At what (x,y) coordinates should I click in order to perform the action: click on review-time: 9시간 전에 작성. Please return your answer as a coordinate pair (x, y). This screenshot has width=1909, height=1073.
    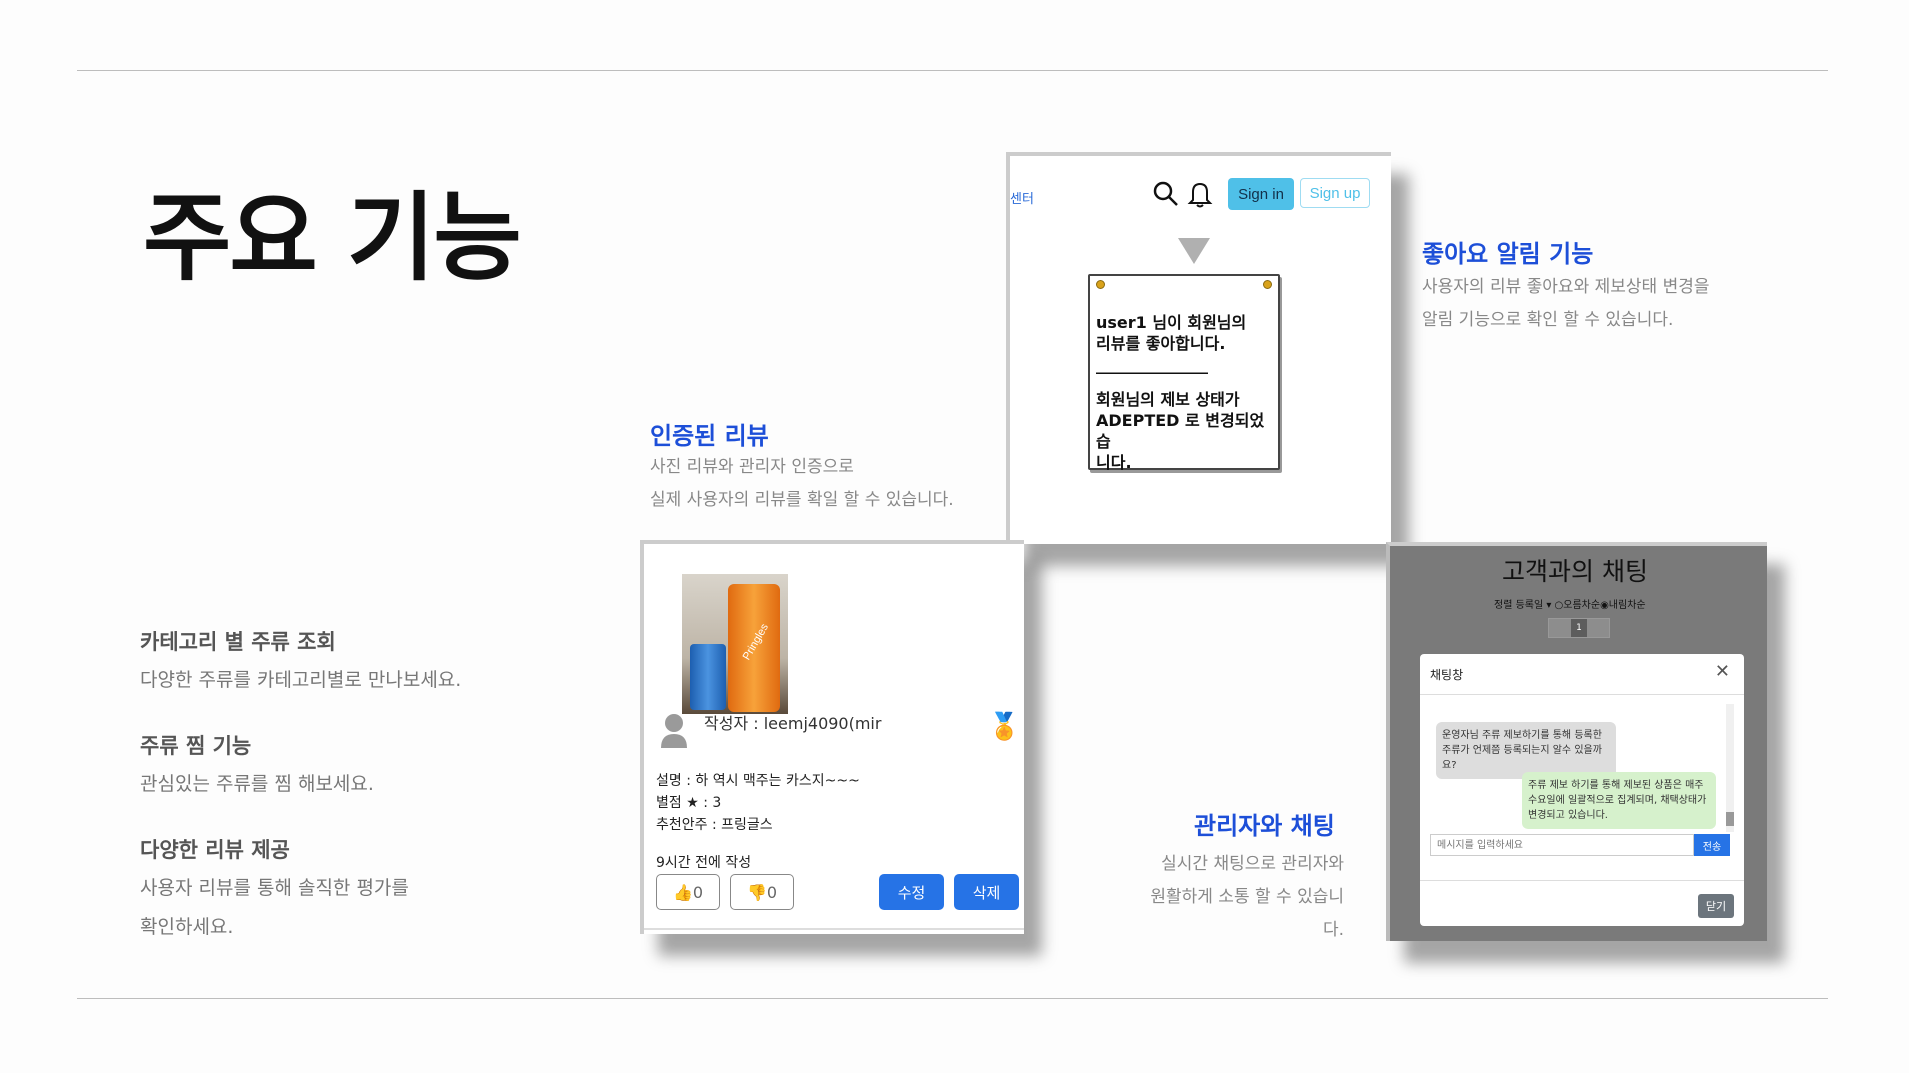
    Looking at the image, I should click on (704, 863).